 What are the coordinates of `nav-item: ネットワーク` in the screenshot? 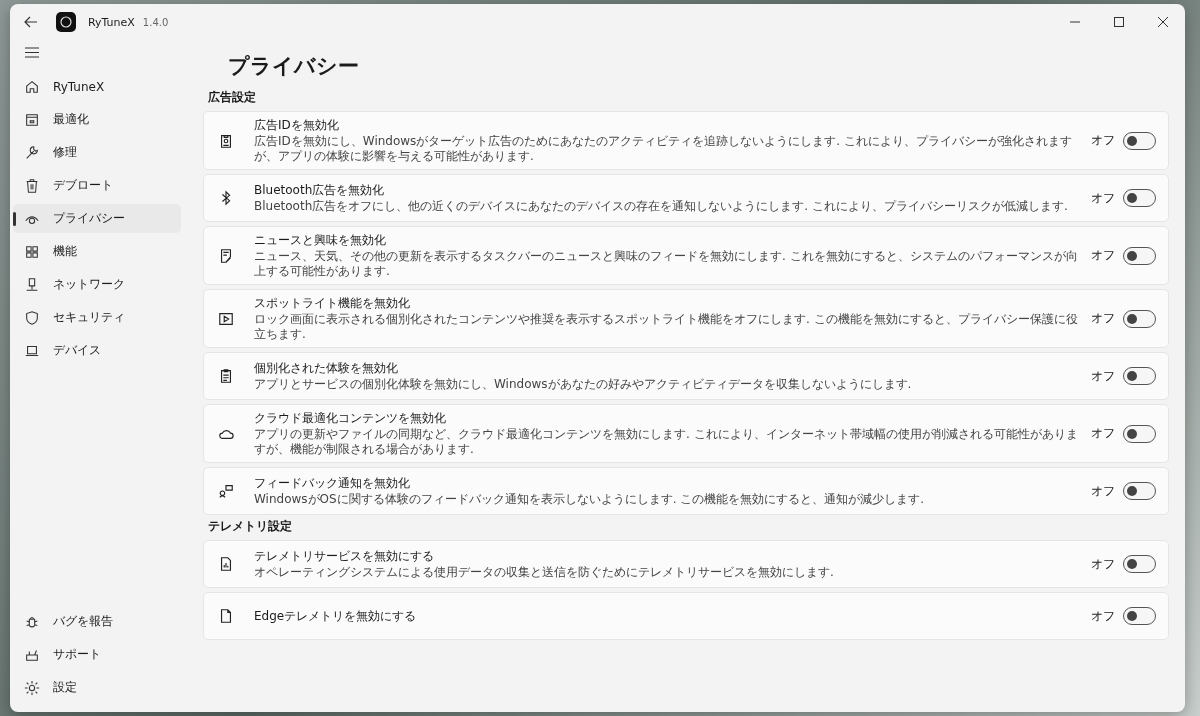 It's located at (97, 284).